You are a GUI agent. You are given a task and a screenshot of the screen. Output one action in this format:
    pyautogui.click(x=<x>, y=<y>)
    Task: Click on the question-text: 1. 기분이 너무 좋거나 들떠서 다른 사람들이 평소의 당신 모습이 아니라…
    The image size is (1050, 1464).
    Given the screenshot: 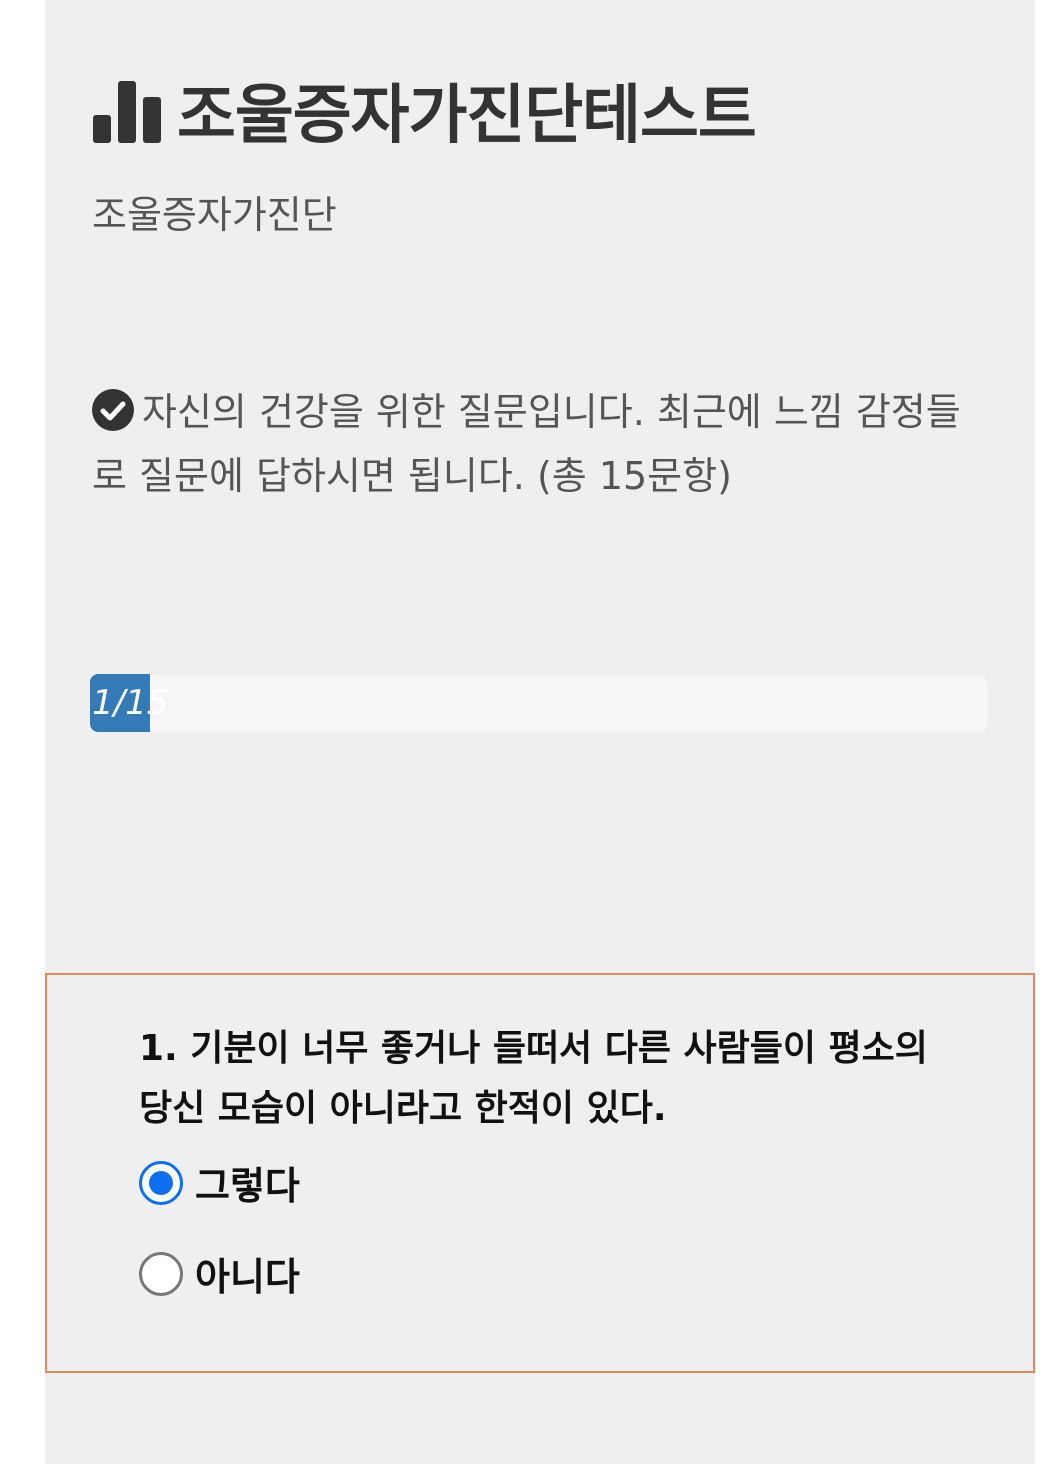 What is the action you would take?
    pyautogui.click(x=533, y=1078)
    